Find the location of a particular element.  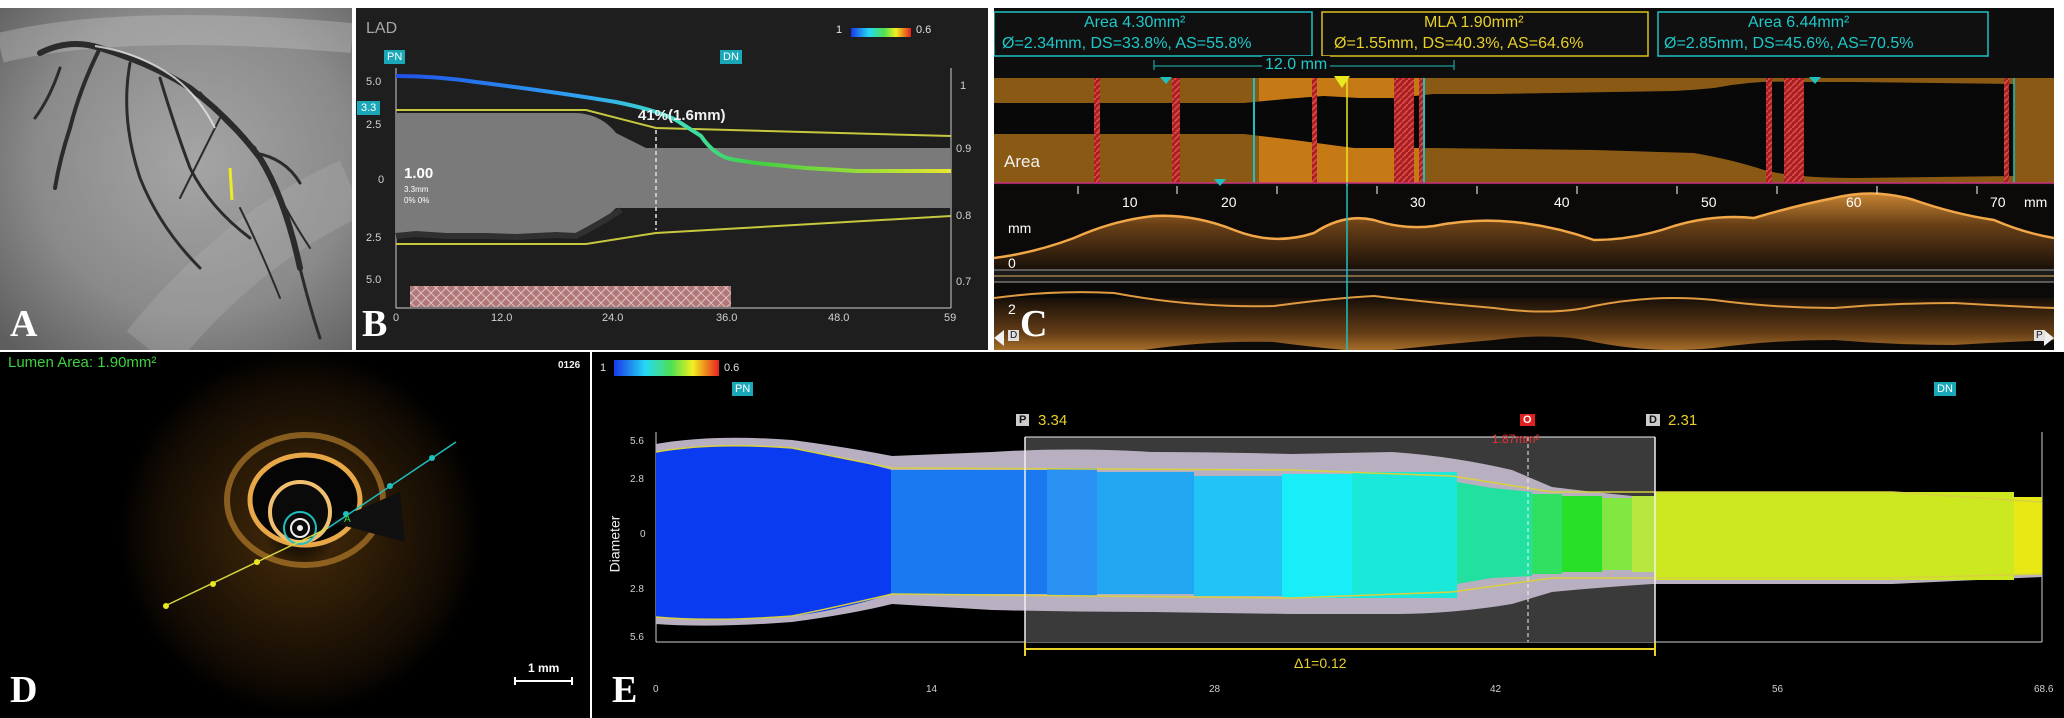

x-tick-56: 56 is located at coordinates (1778, 689).